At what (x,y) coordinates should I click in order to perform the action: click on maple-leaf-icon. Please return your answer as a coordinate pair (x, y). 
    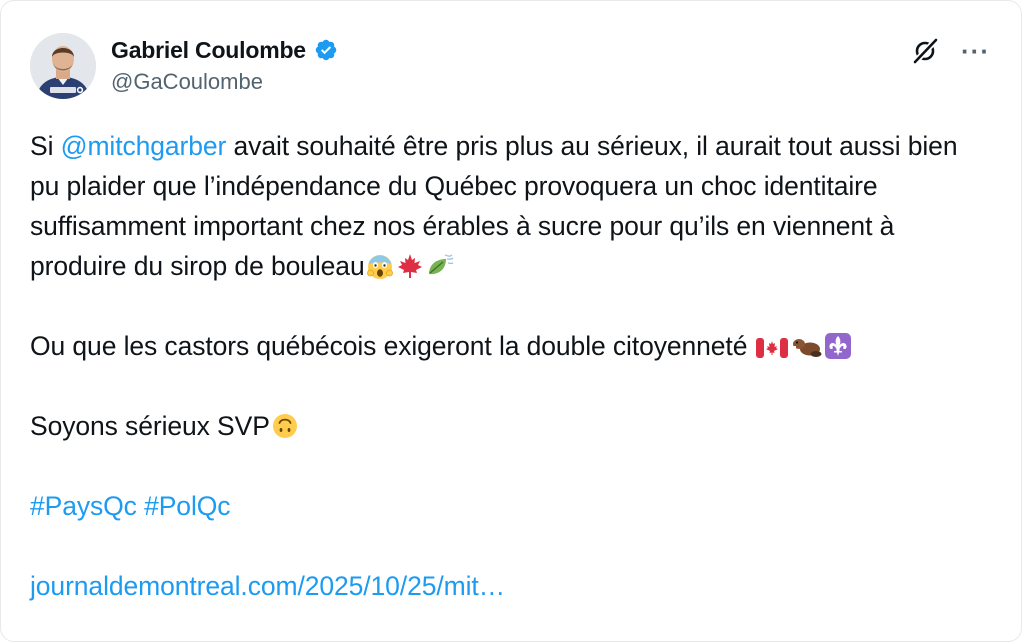
    Looking at the image, I should click on (409, 266).